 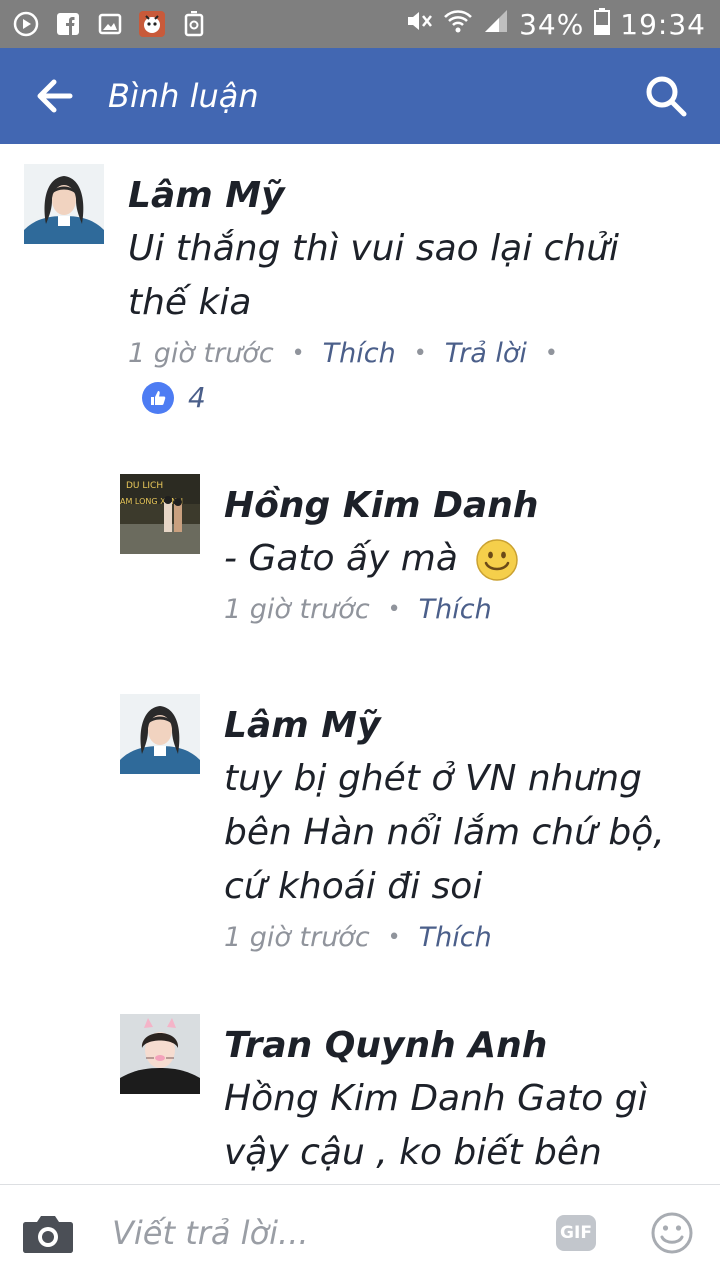 I want to click on avatar: DU LICH AM LONG XANH, so click(x=160, y=514).